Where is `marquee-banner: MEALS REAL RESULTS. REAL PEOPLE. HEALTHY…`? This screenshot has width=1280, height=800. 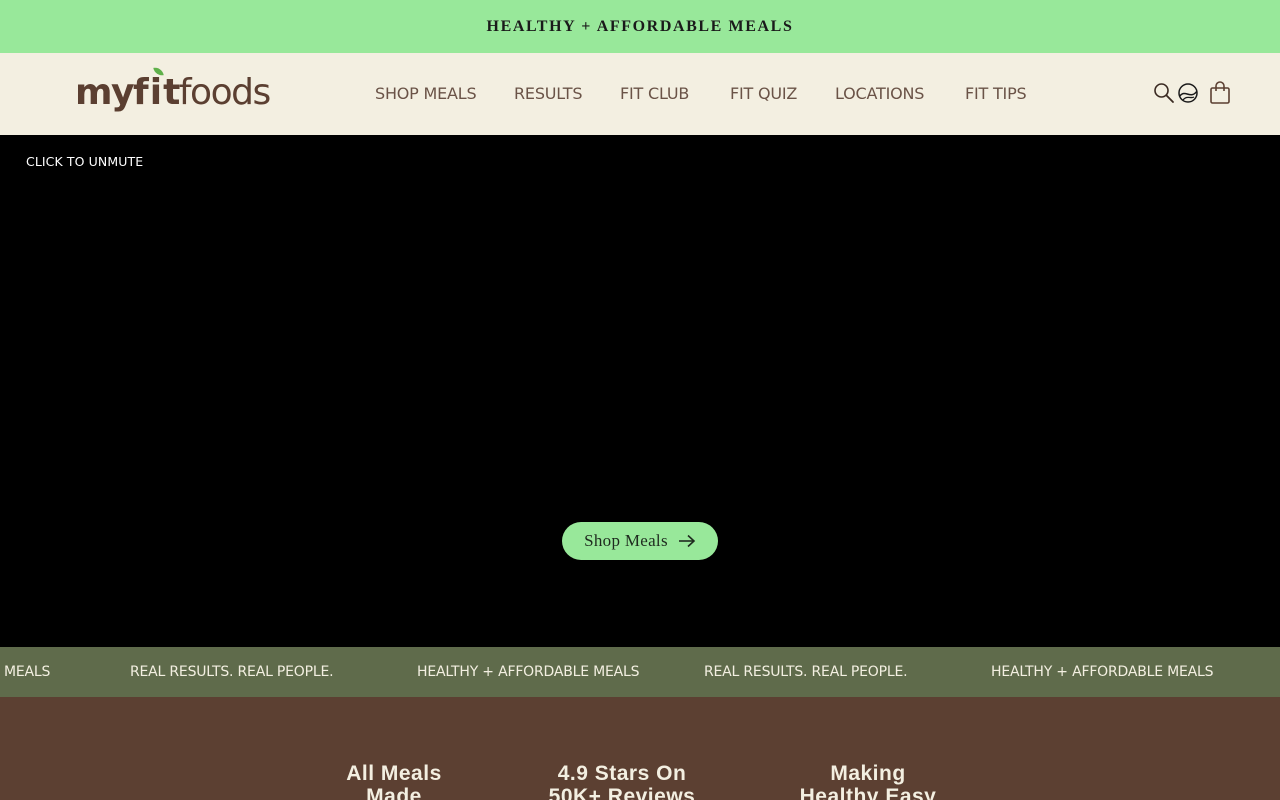 marquee-banner: MEALS REAL RESULTS. REAL PEOPLE. HEALTHY… is located at coordinates (640, 672).